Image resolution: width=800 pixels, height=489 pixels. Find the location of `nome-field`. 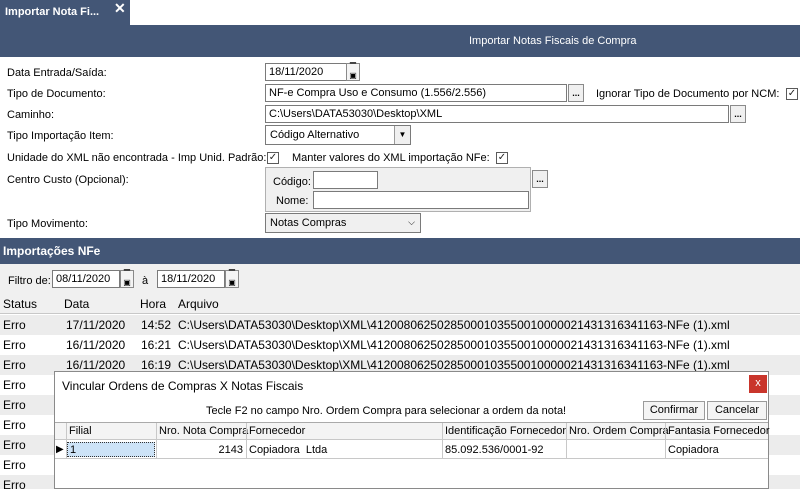

nome-field is located at coordinates (421, 200).